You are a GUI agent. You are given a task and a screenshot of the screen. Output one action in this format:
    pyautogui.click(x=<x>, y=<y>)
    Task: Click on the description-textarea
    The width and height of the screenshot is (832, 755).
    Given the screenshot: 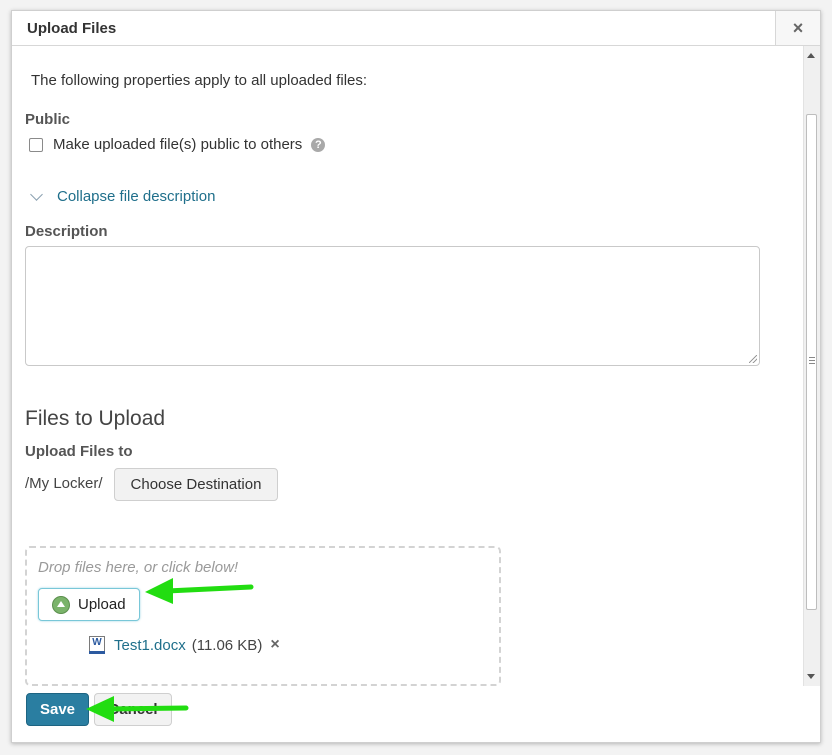 What is the action you would take?
    pyautogui.click(x=392, y=306)
    